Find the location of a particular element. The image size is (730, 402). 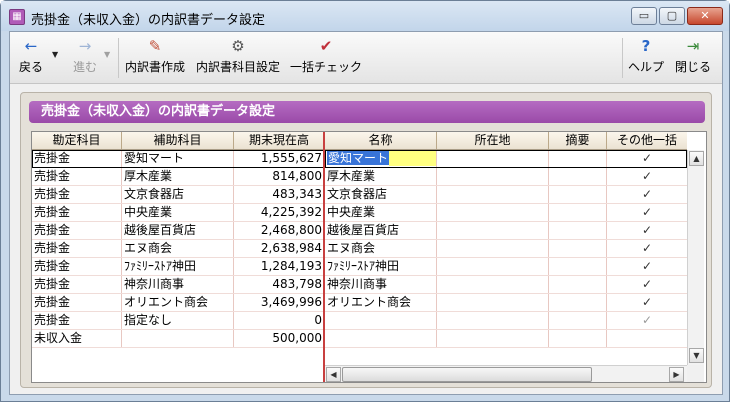

cell-sub-account is located at coordinates (178, 338).